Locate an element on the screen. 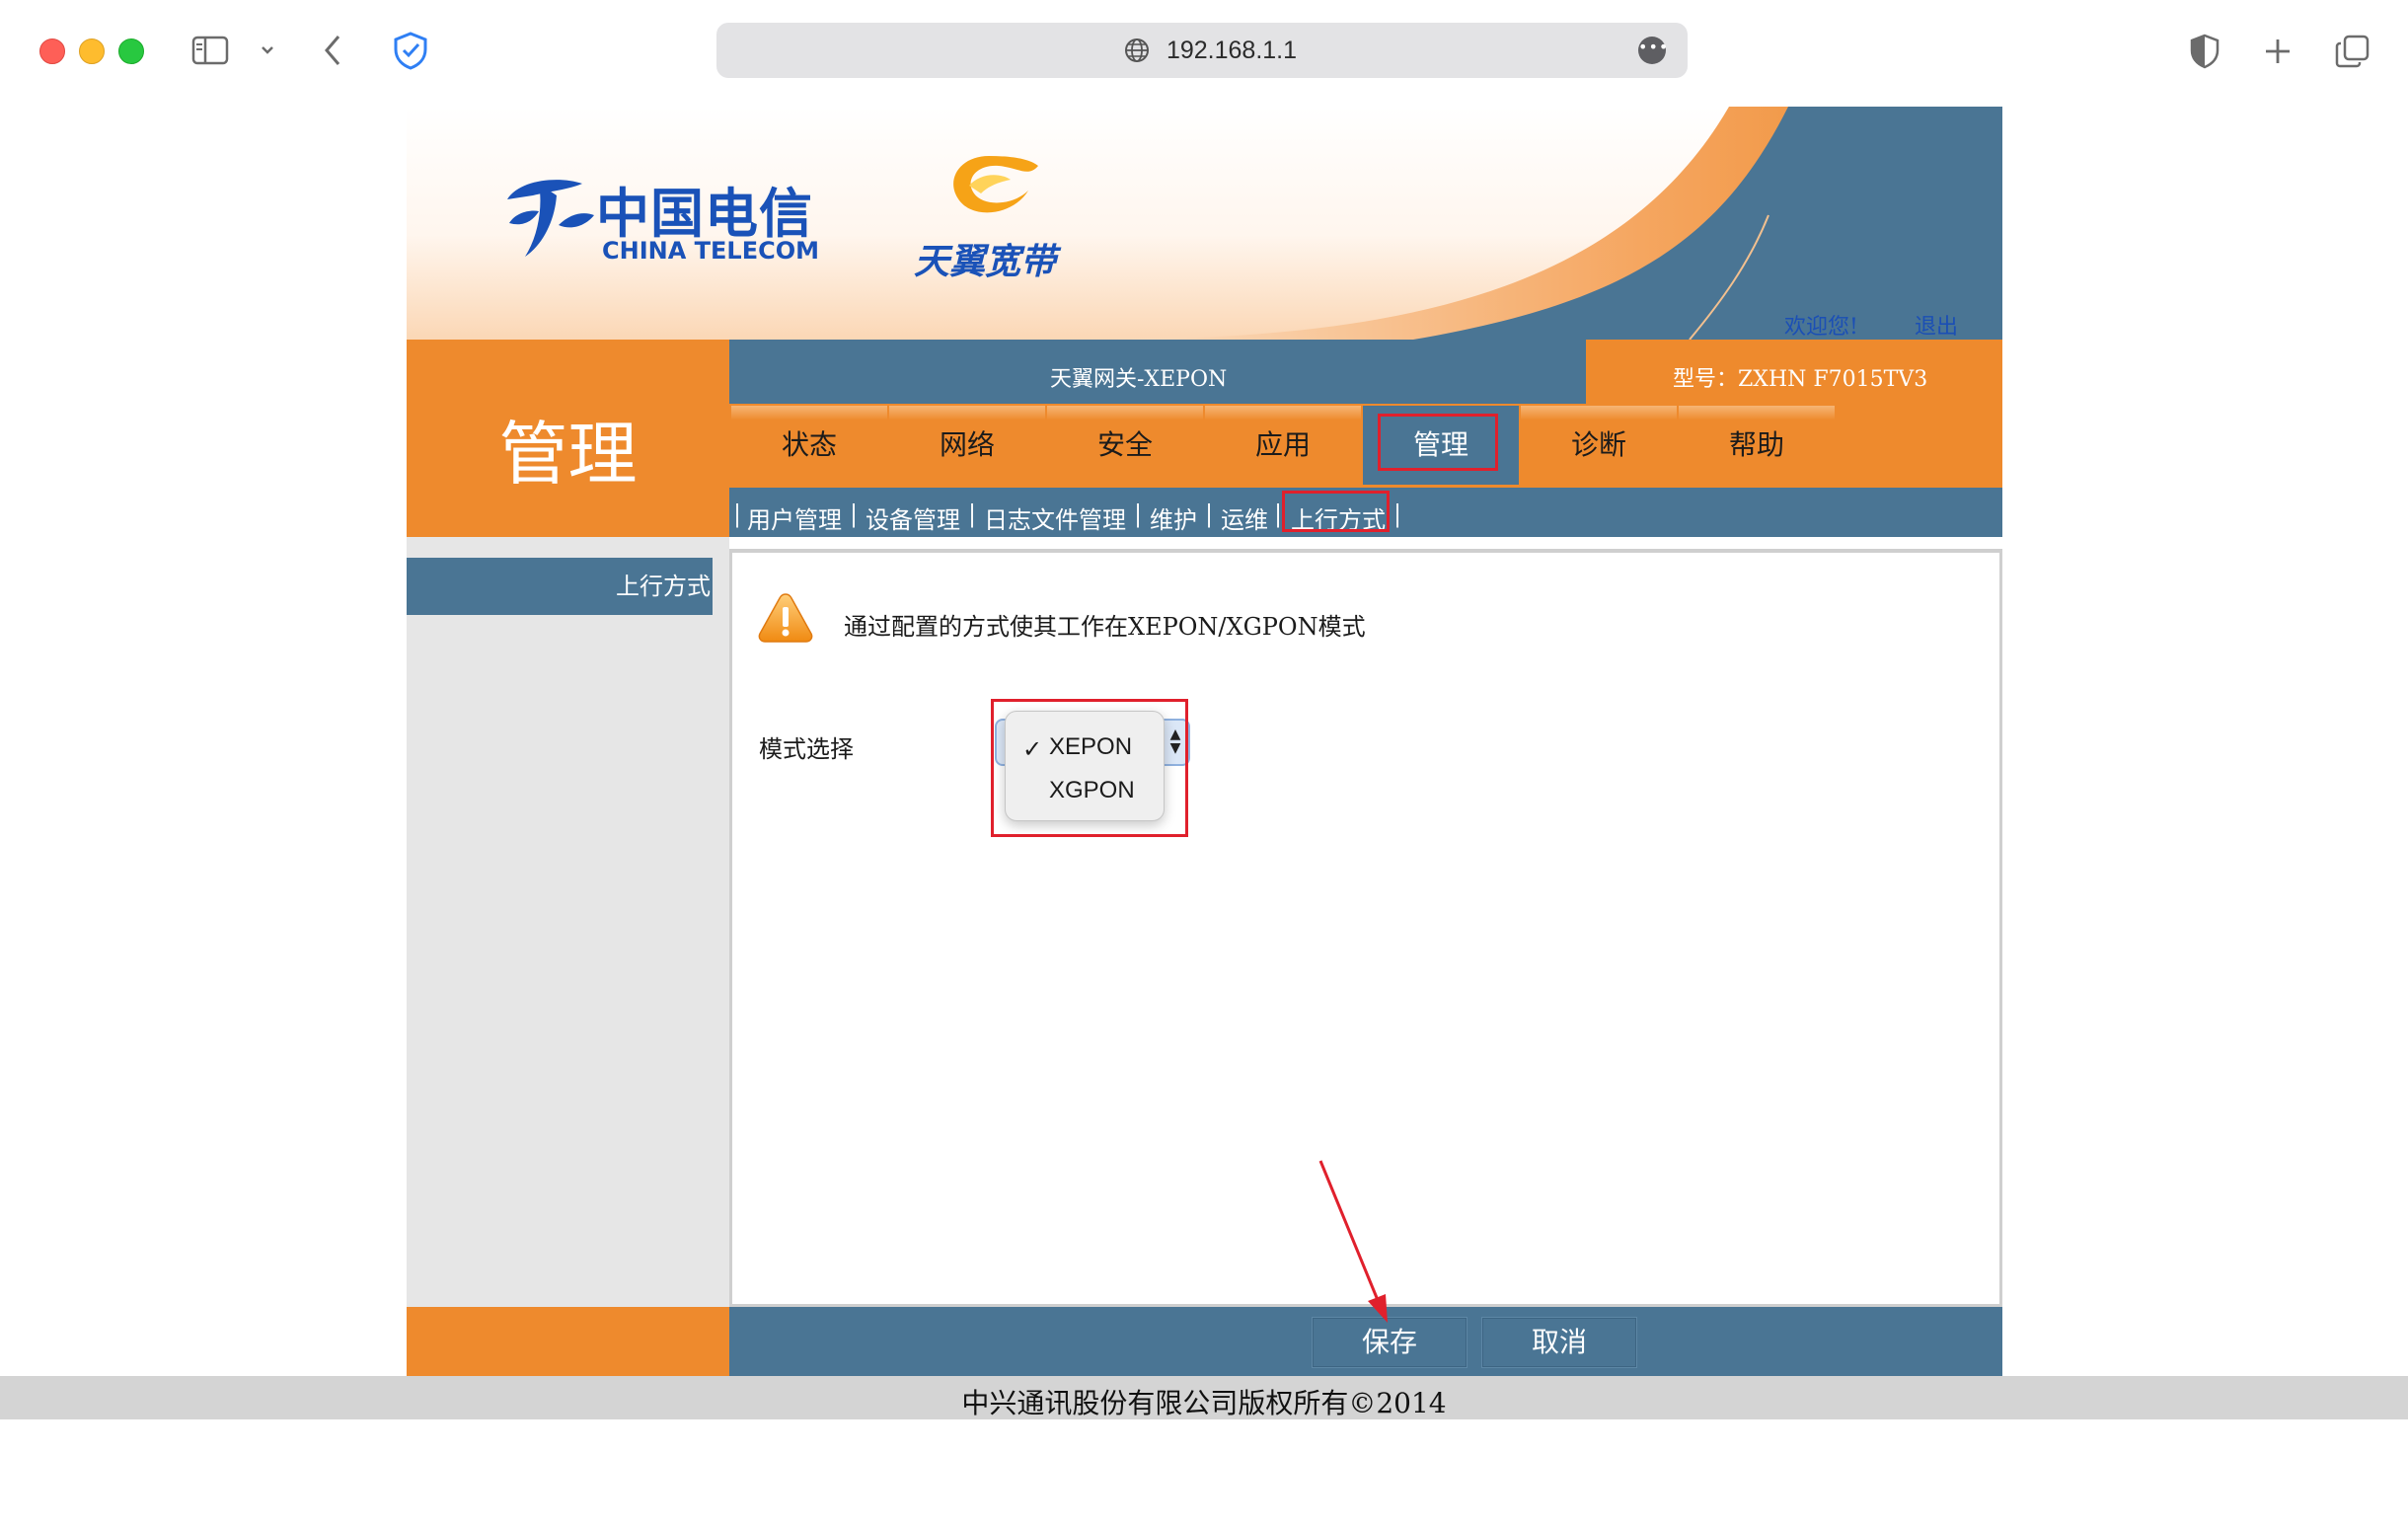 The image size is (2408, 1530). save-button: 保存 is located at coordinates (1390, 1342).